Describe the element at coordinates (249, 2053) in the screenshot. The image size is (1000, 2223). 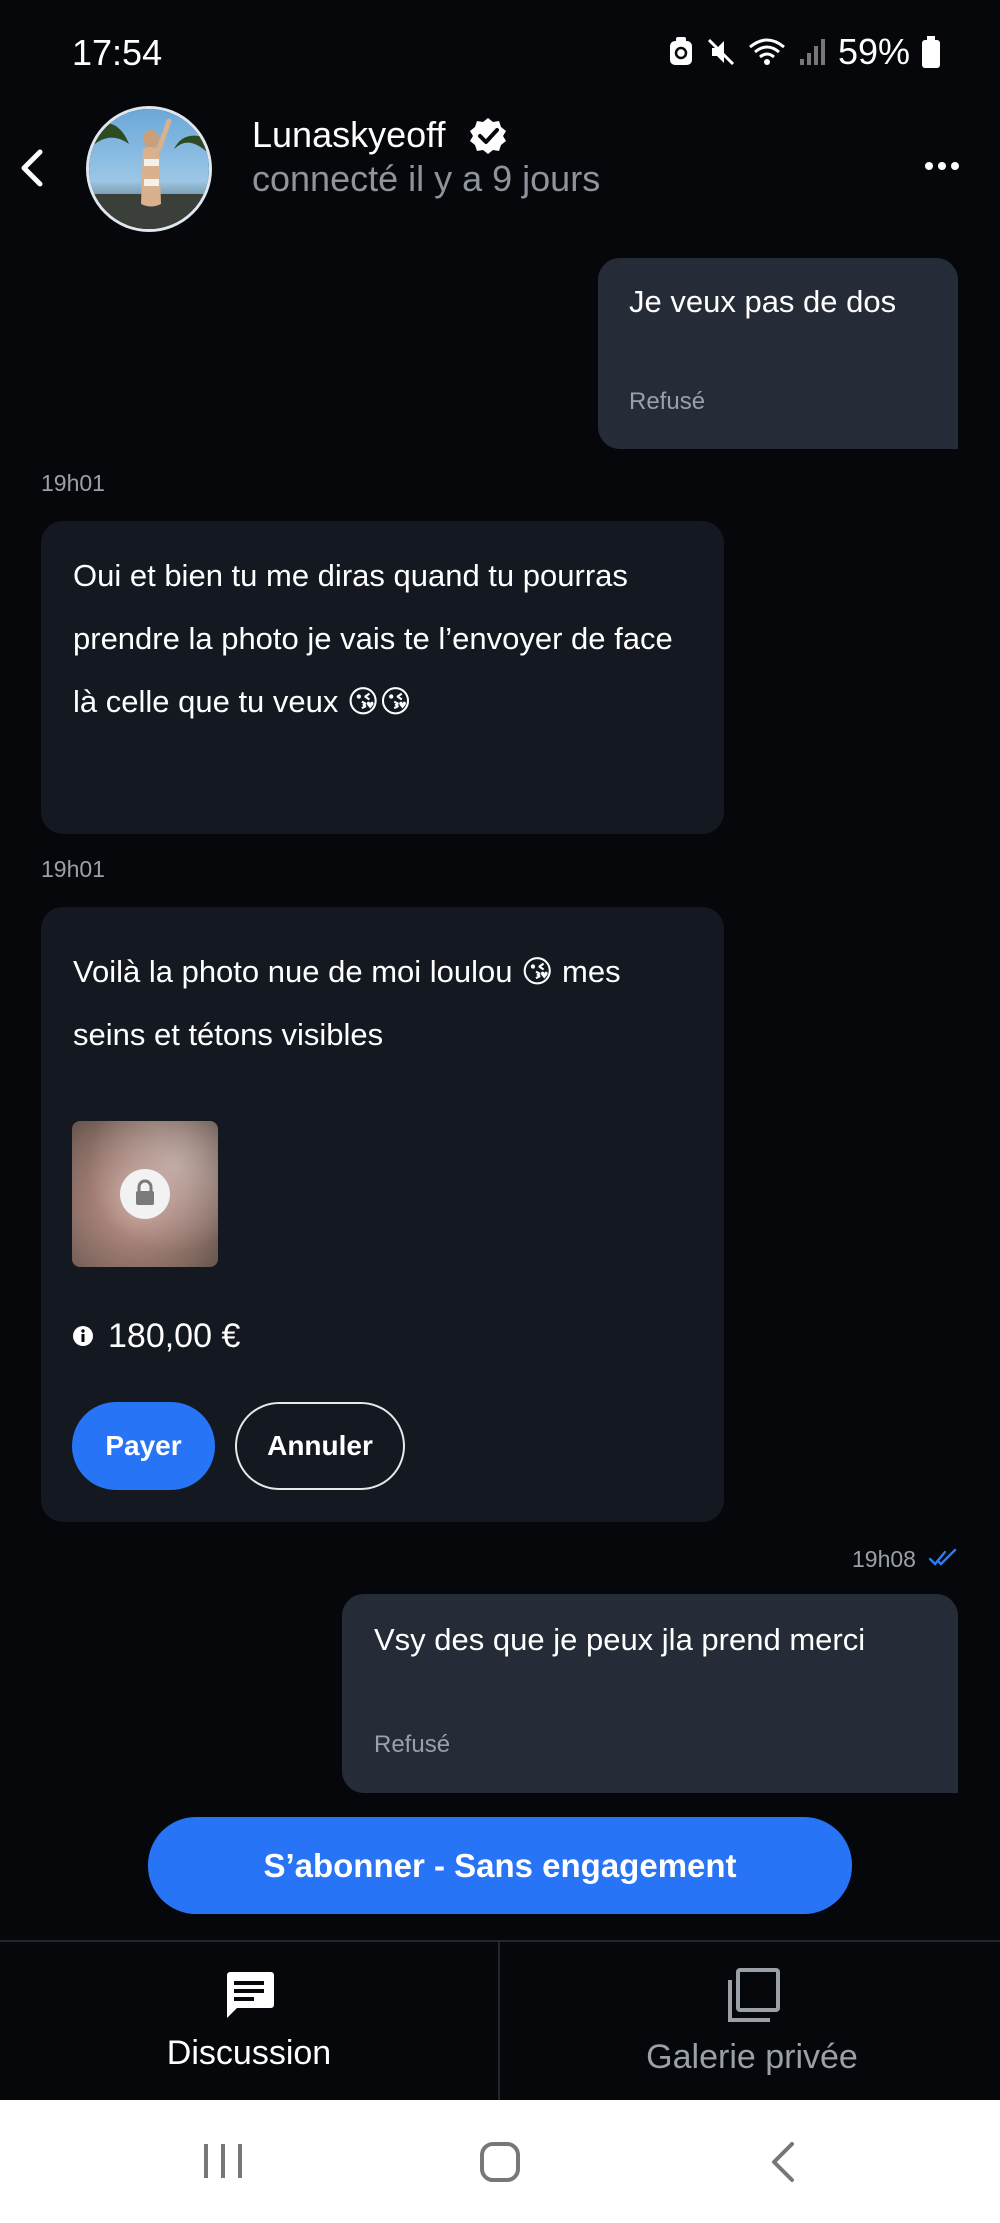
I see `tab-label: Discussion` at that location.